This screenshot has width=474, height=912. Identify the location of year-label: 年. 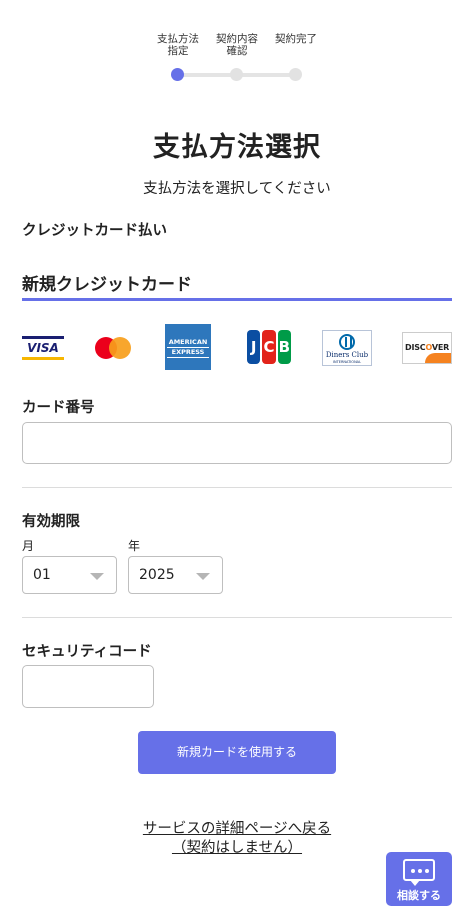
(134, 546).